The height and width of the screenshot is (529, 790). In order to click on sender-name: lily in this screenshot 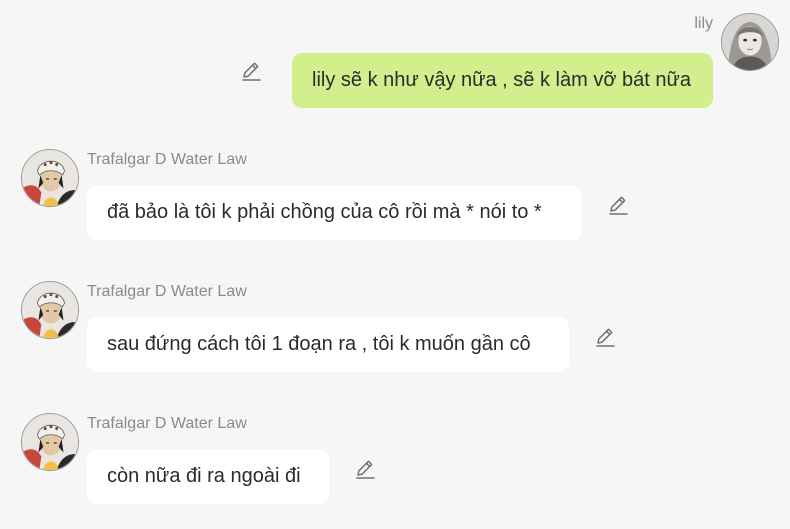, I will do `click(703, 23)`.